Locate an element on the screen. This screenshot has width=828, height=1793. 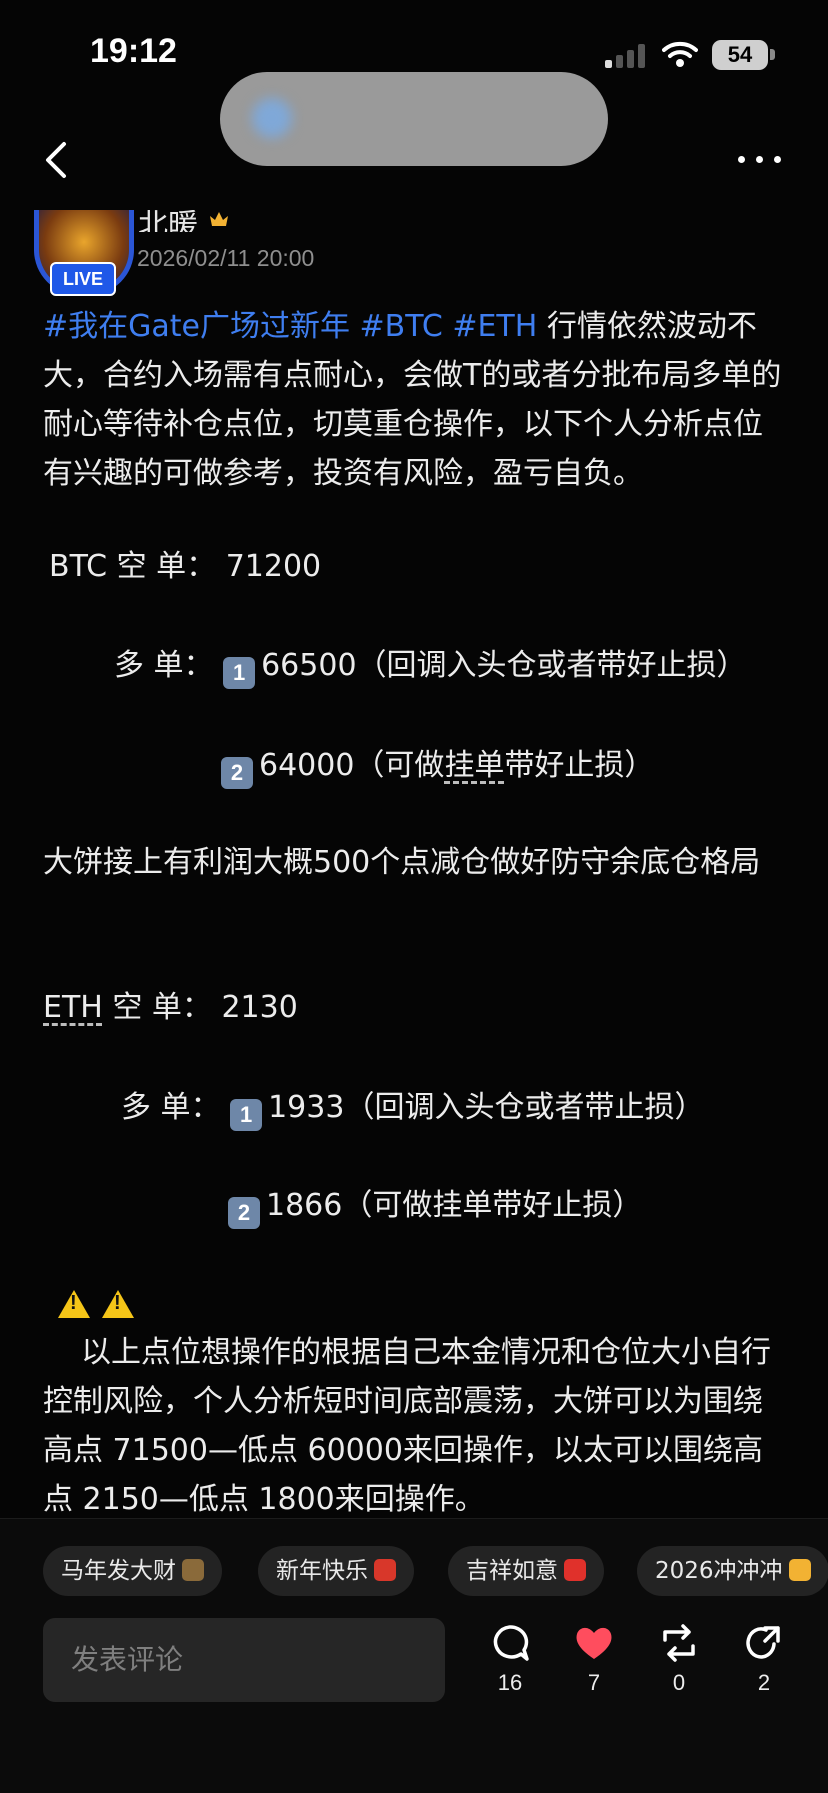
like-button: 7 is located at coordinates (594, 1660).